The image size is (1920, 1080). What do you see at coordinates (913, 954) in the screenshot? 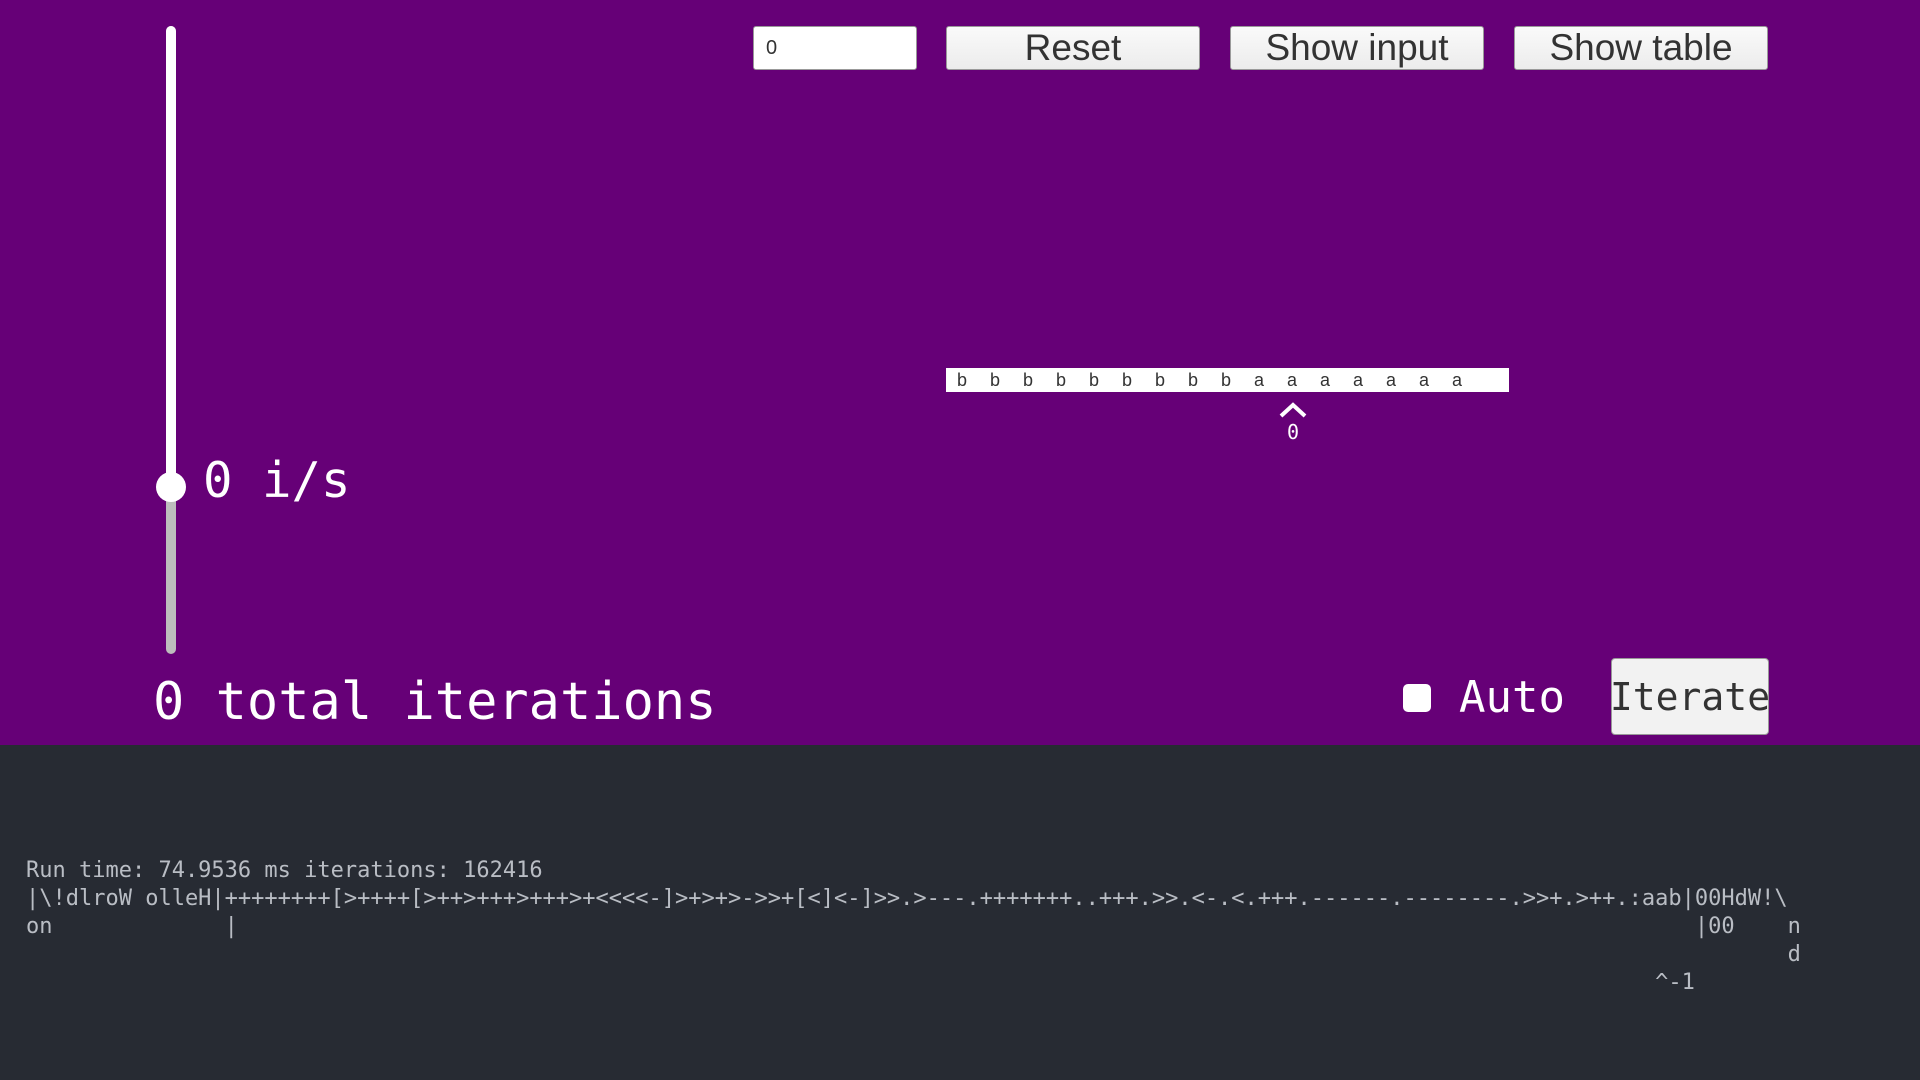
I see `console-line: d` at bounding box center [913, 954].